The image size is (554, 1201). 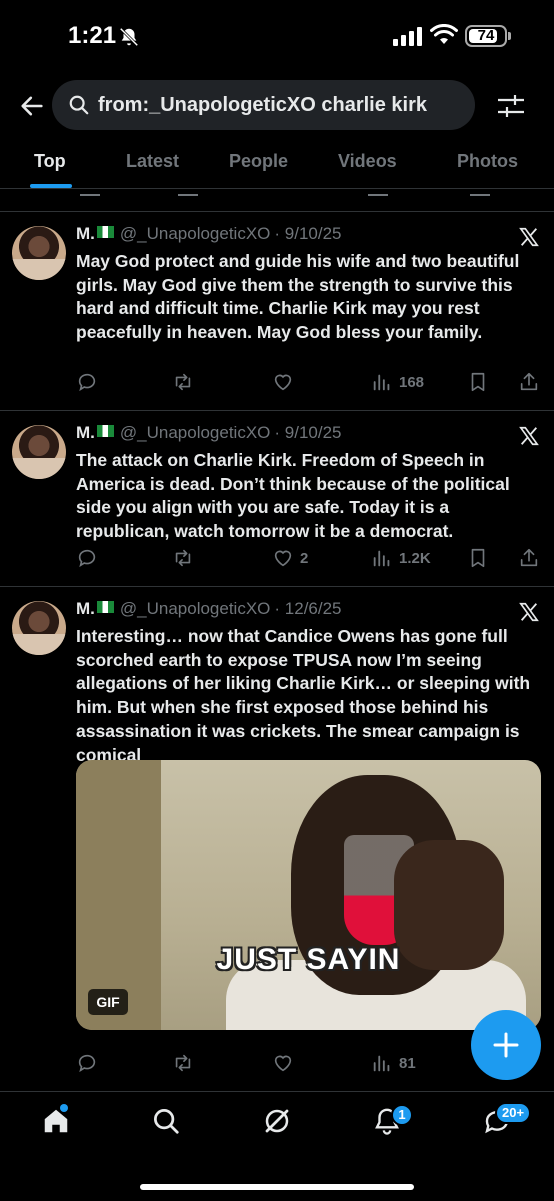 I want to click on messages-badge: 20+, so click(x=513, y=1113).